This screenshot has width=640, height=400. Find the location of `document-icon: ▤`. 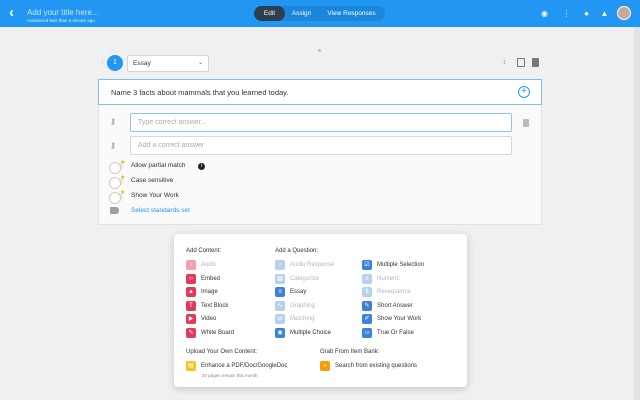

document-icon: ▤ is located at coordinates (191, 366).